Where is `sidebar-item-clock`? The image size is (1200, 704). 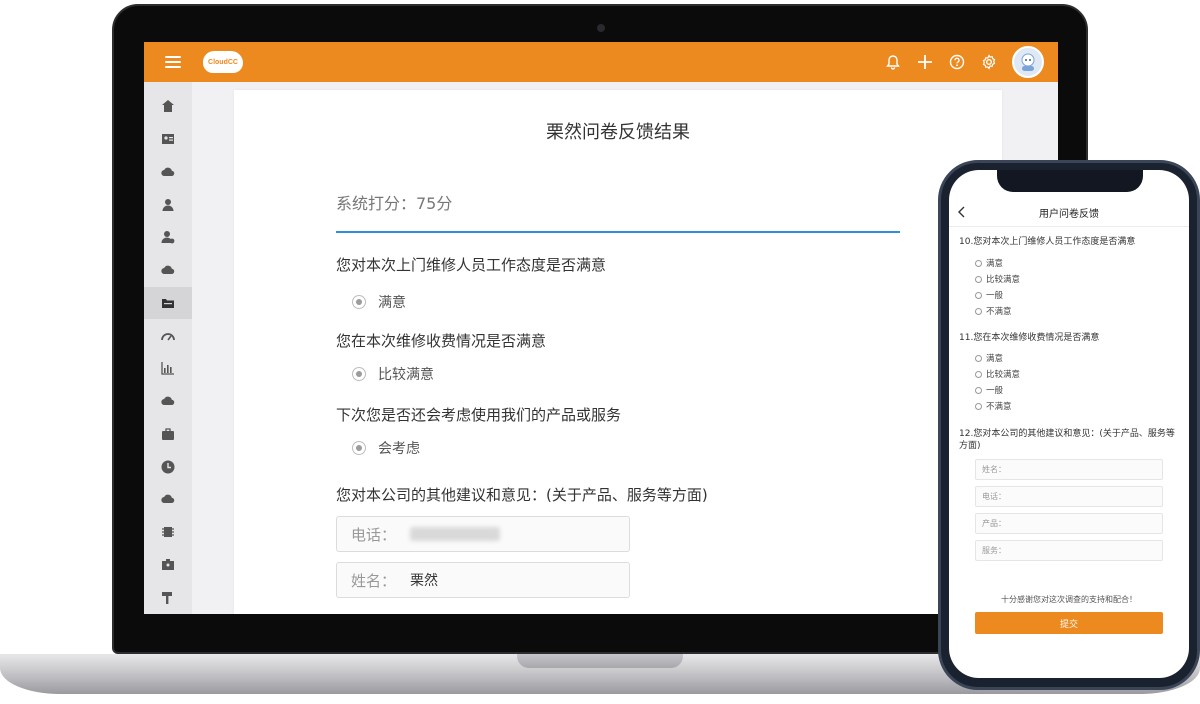 sidebar-item-clock is located at coordinates (168, 466).